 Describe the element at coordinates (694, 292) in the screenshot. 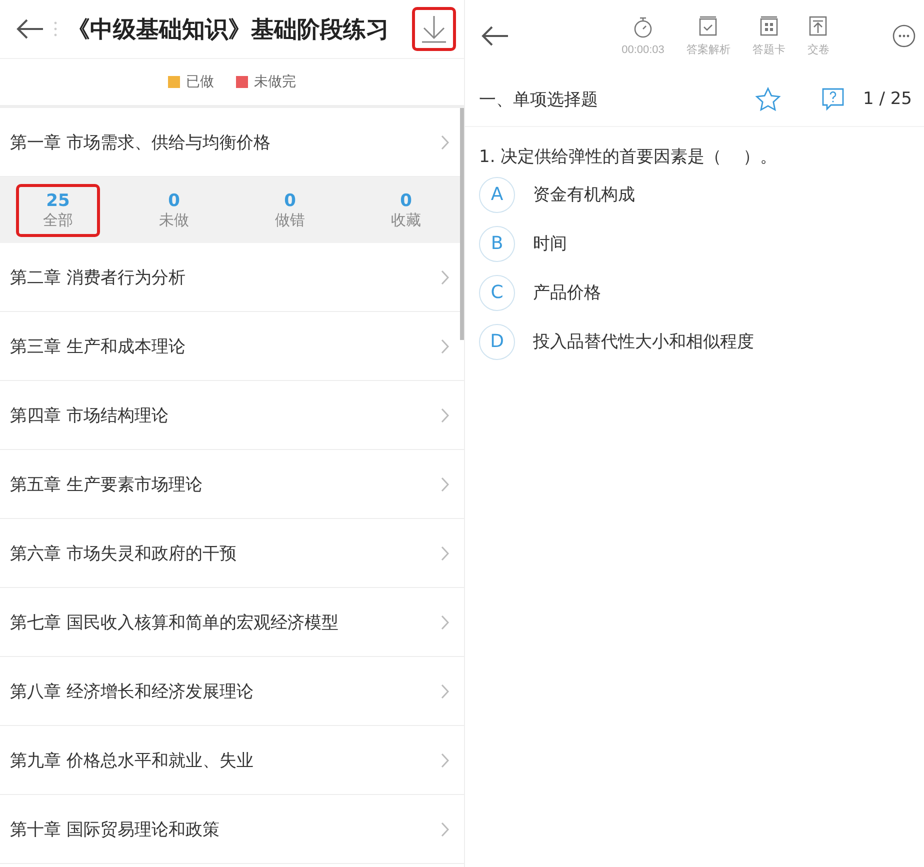

I see `answer-option: C 产品价格` at that location.